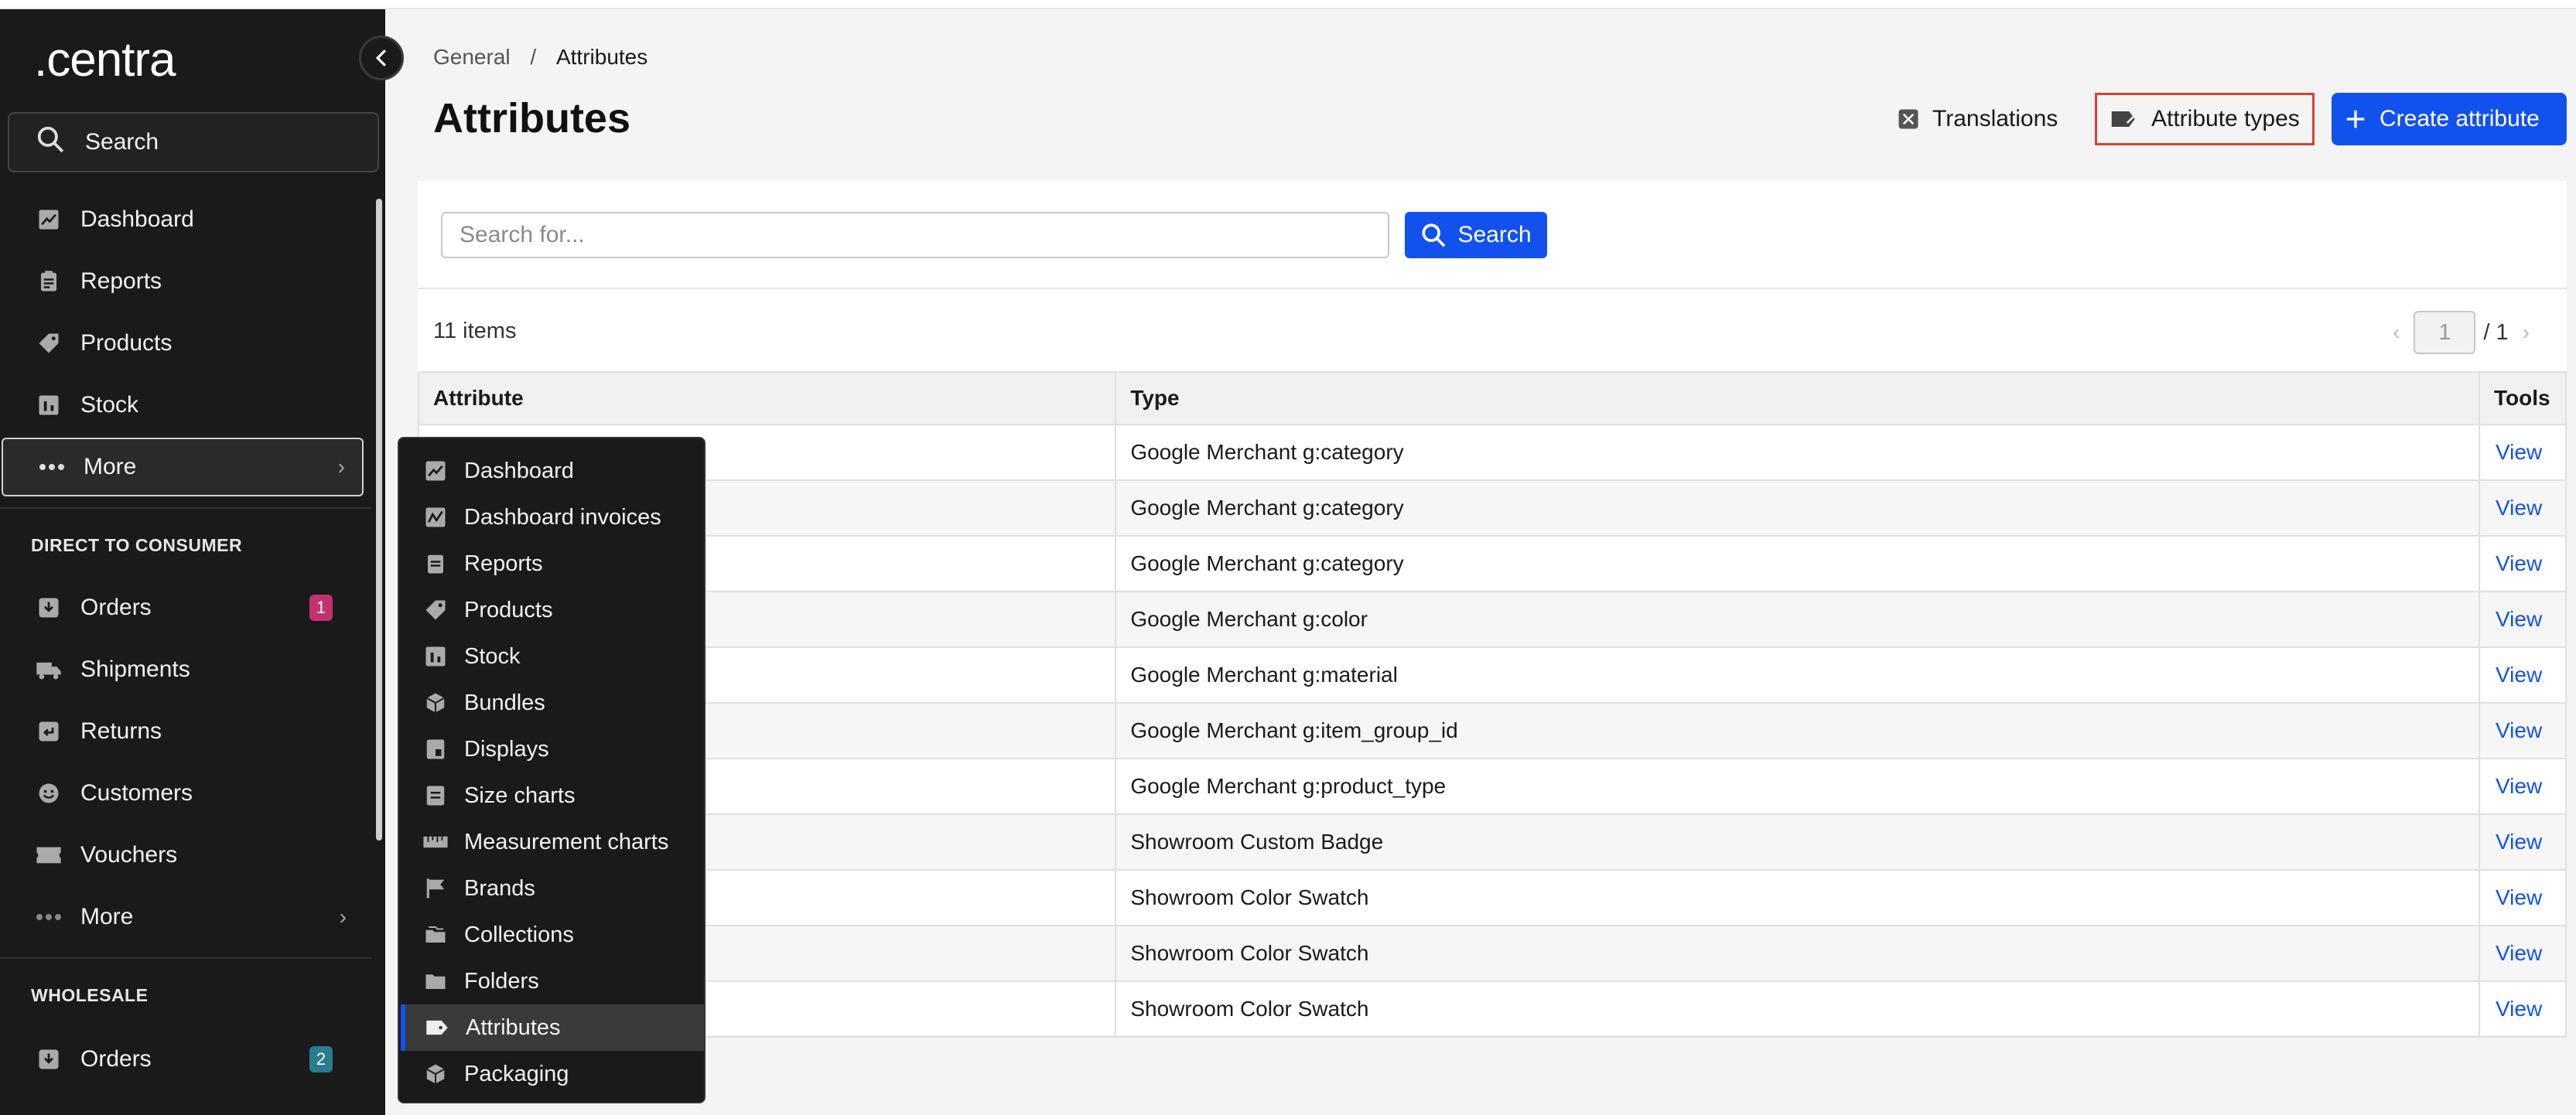  What do you see at coordinates (379, 520) in the screenshot?
I see `sidebar-scrollbar` at bounding box center [379, 520].